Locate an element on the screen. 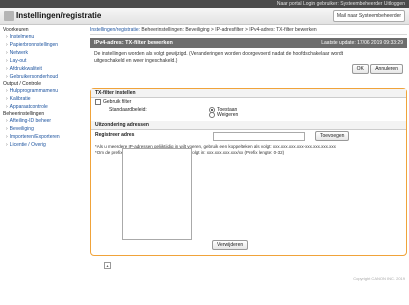  add-address-button: Toevoegen is located at coordinates (332, 136).